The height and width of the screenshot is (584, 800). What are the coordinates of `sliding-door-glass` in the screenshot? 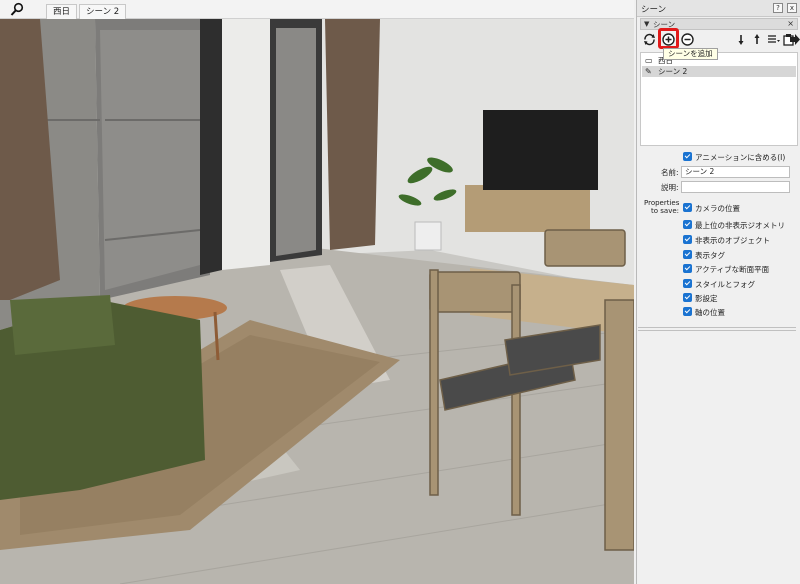 It's located at (150, 160).